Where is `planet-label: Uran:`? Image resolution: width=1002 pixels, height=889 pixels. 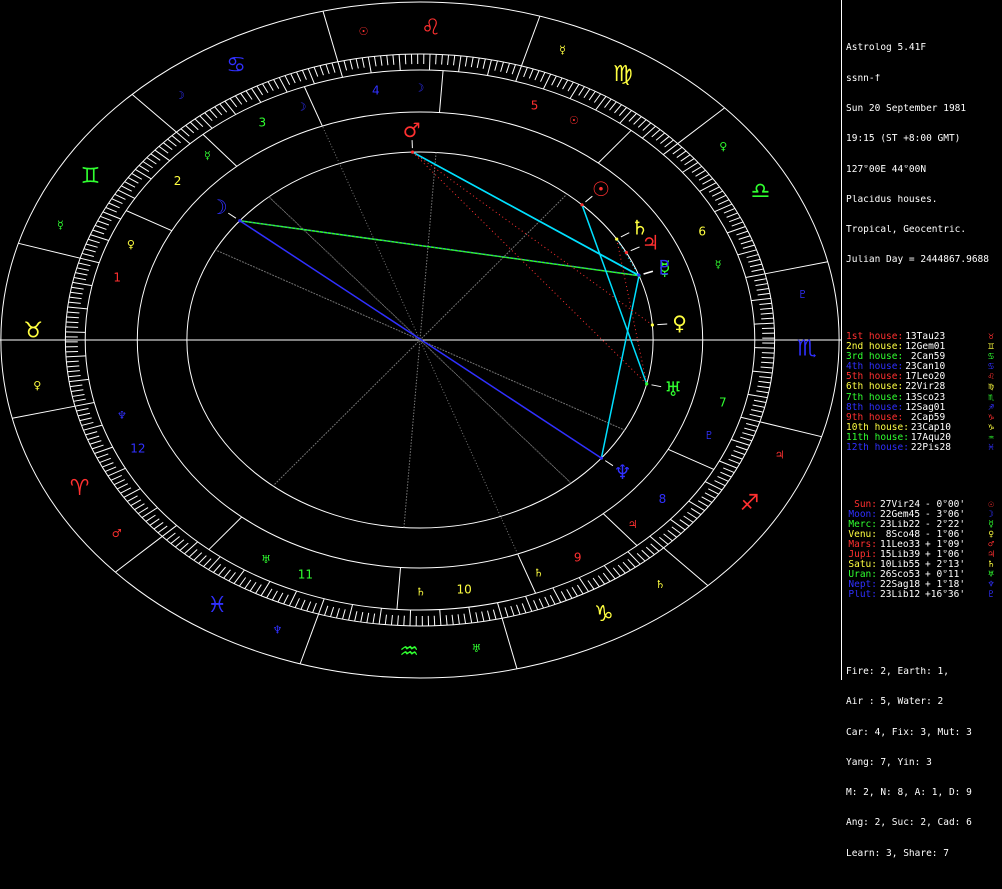 planet-label: Uran: is located at coordinates (861, 575).